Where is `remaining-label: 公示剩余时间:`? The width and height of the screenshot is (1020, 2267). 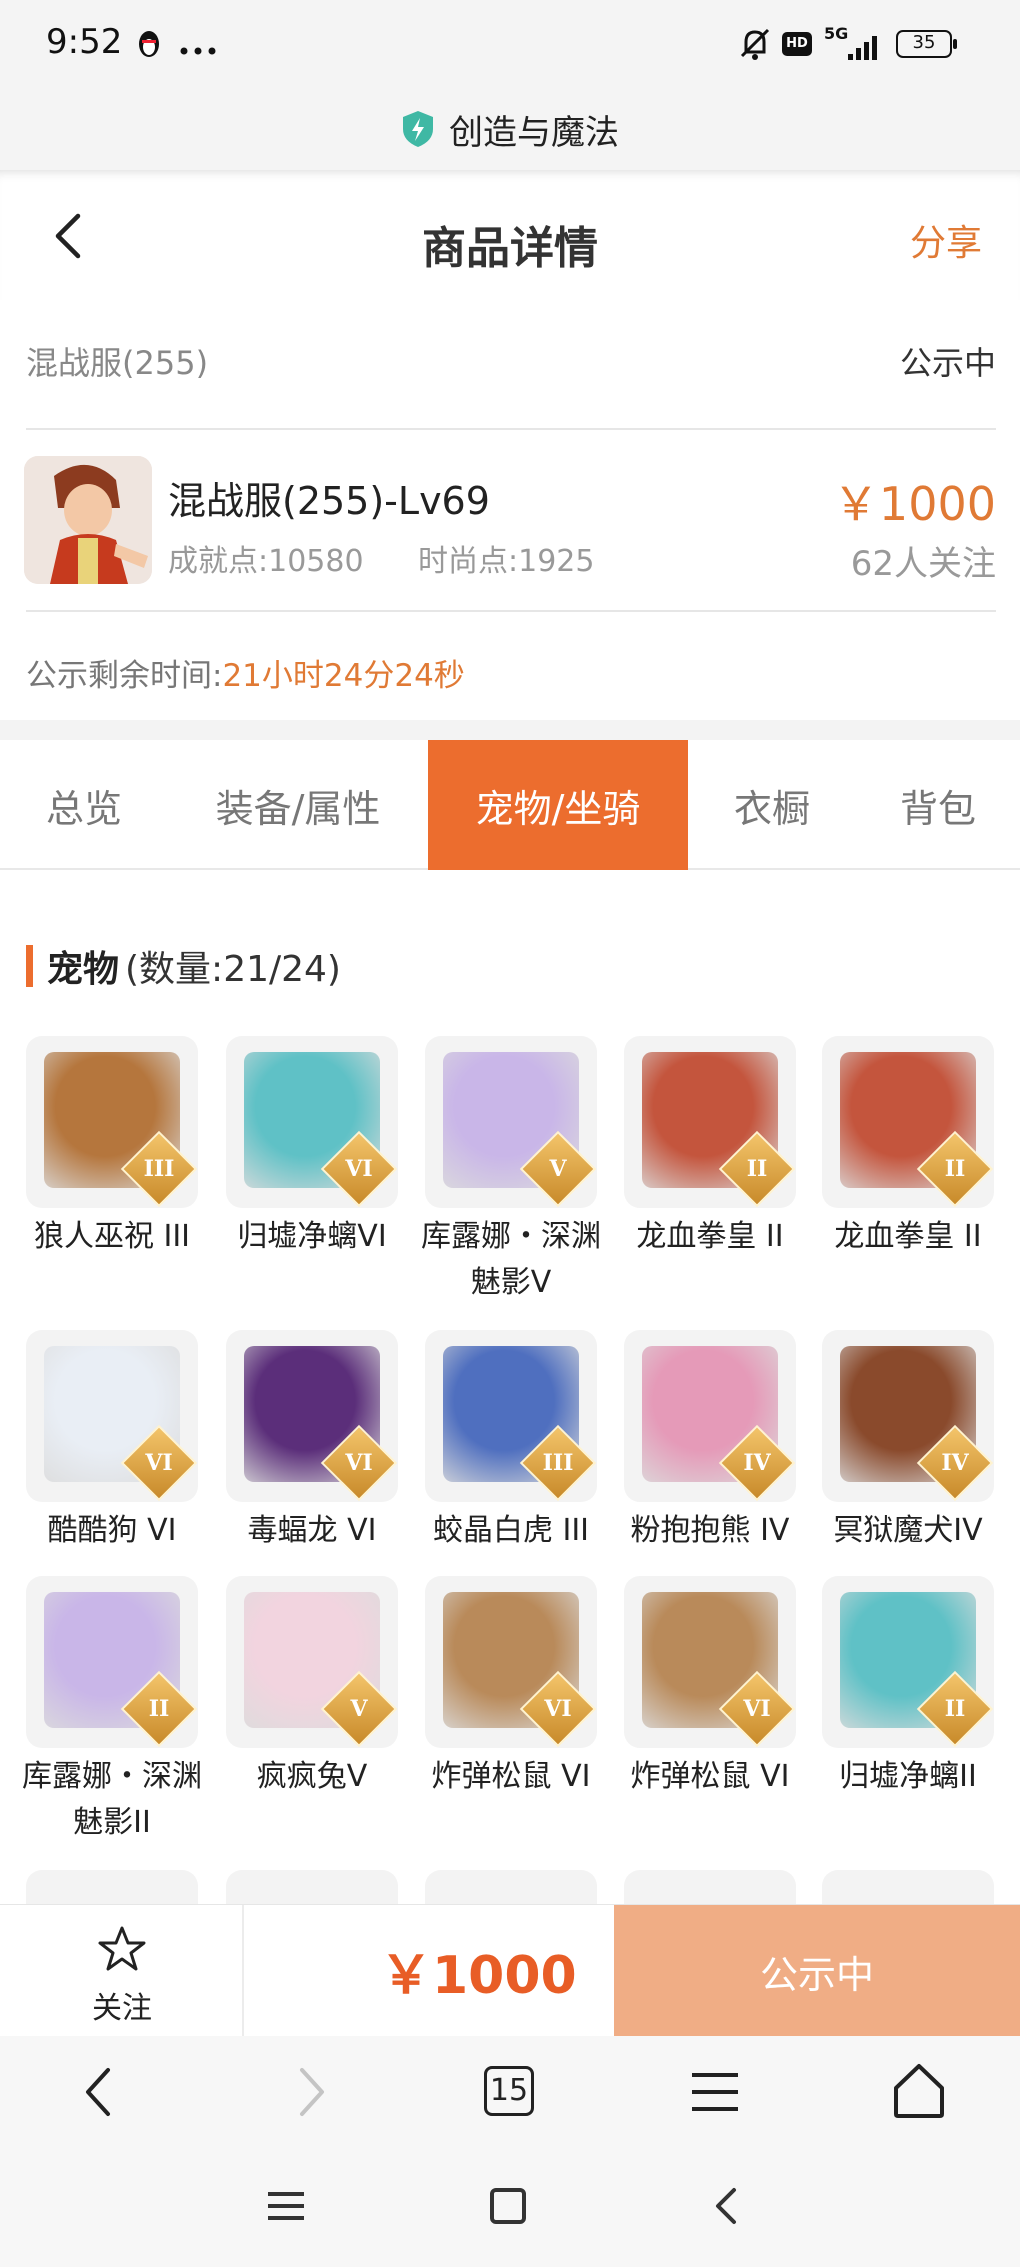
remaining-label: 公示剩余时间: is located at coordinates (124, 676).